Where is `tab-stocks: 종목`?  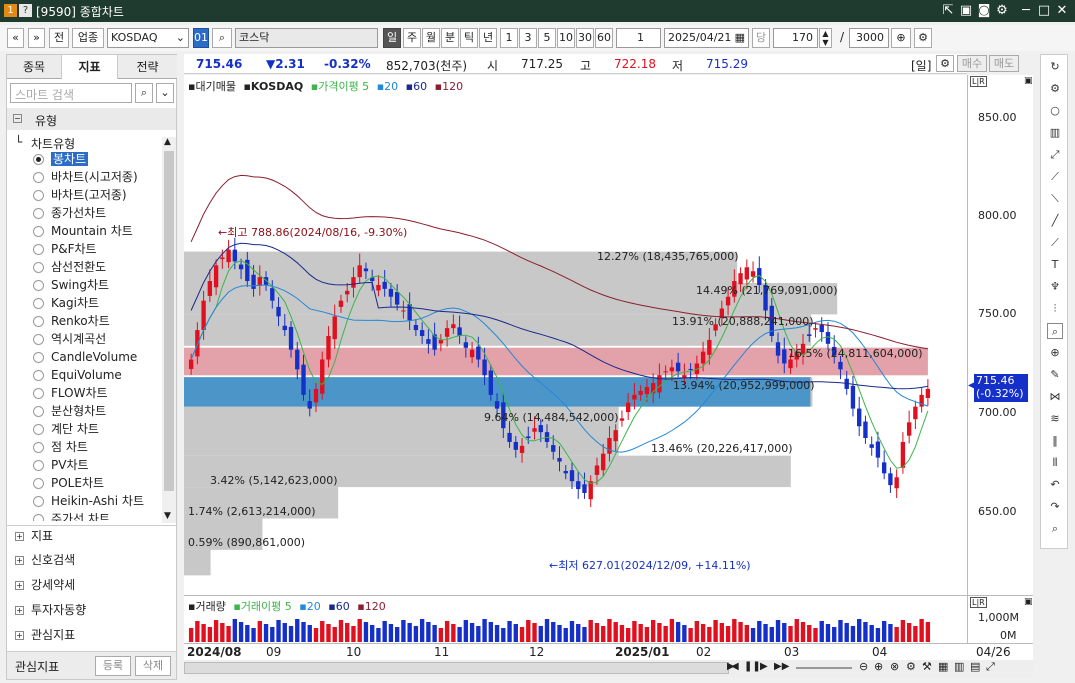
tab-stocks: 종목 is located at coordinates (34, 67).